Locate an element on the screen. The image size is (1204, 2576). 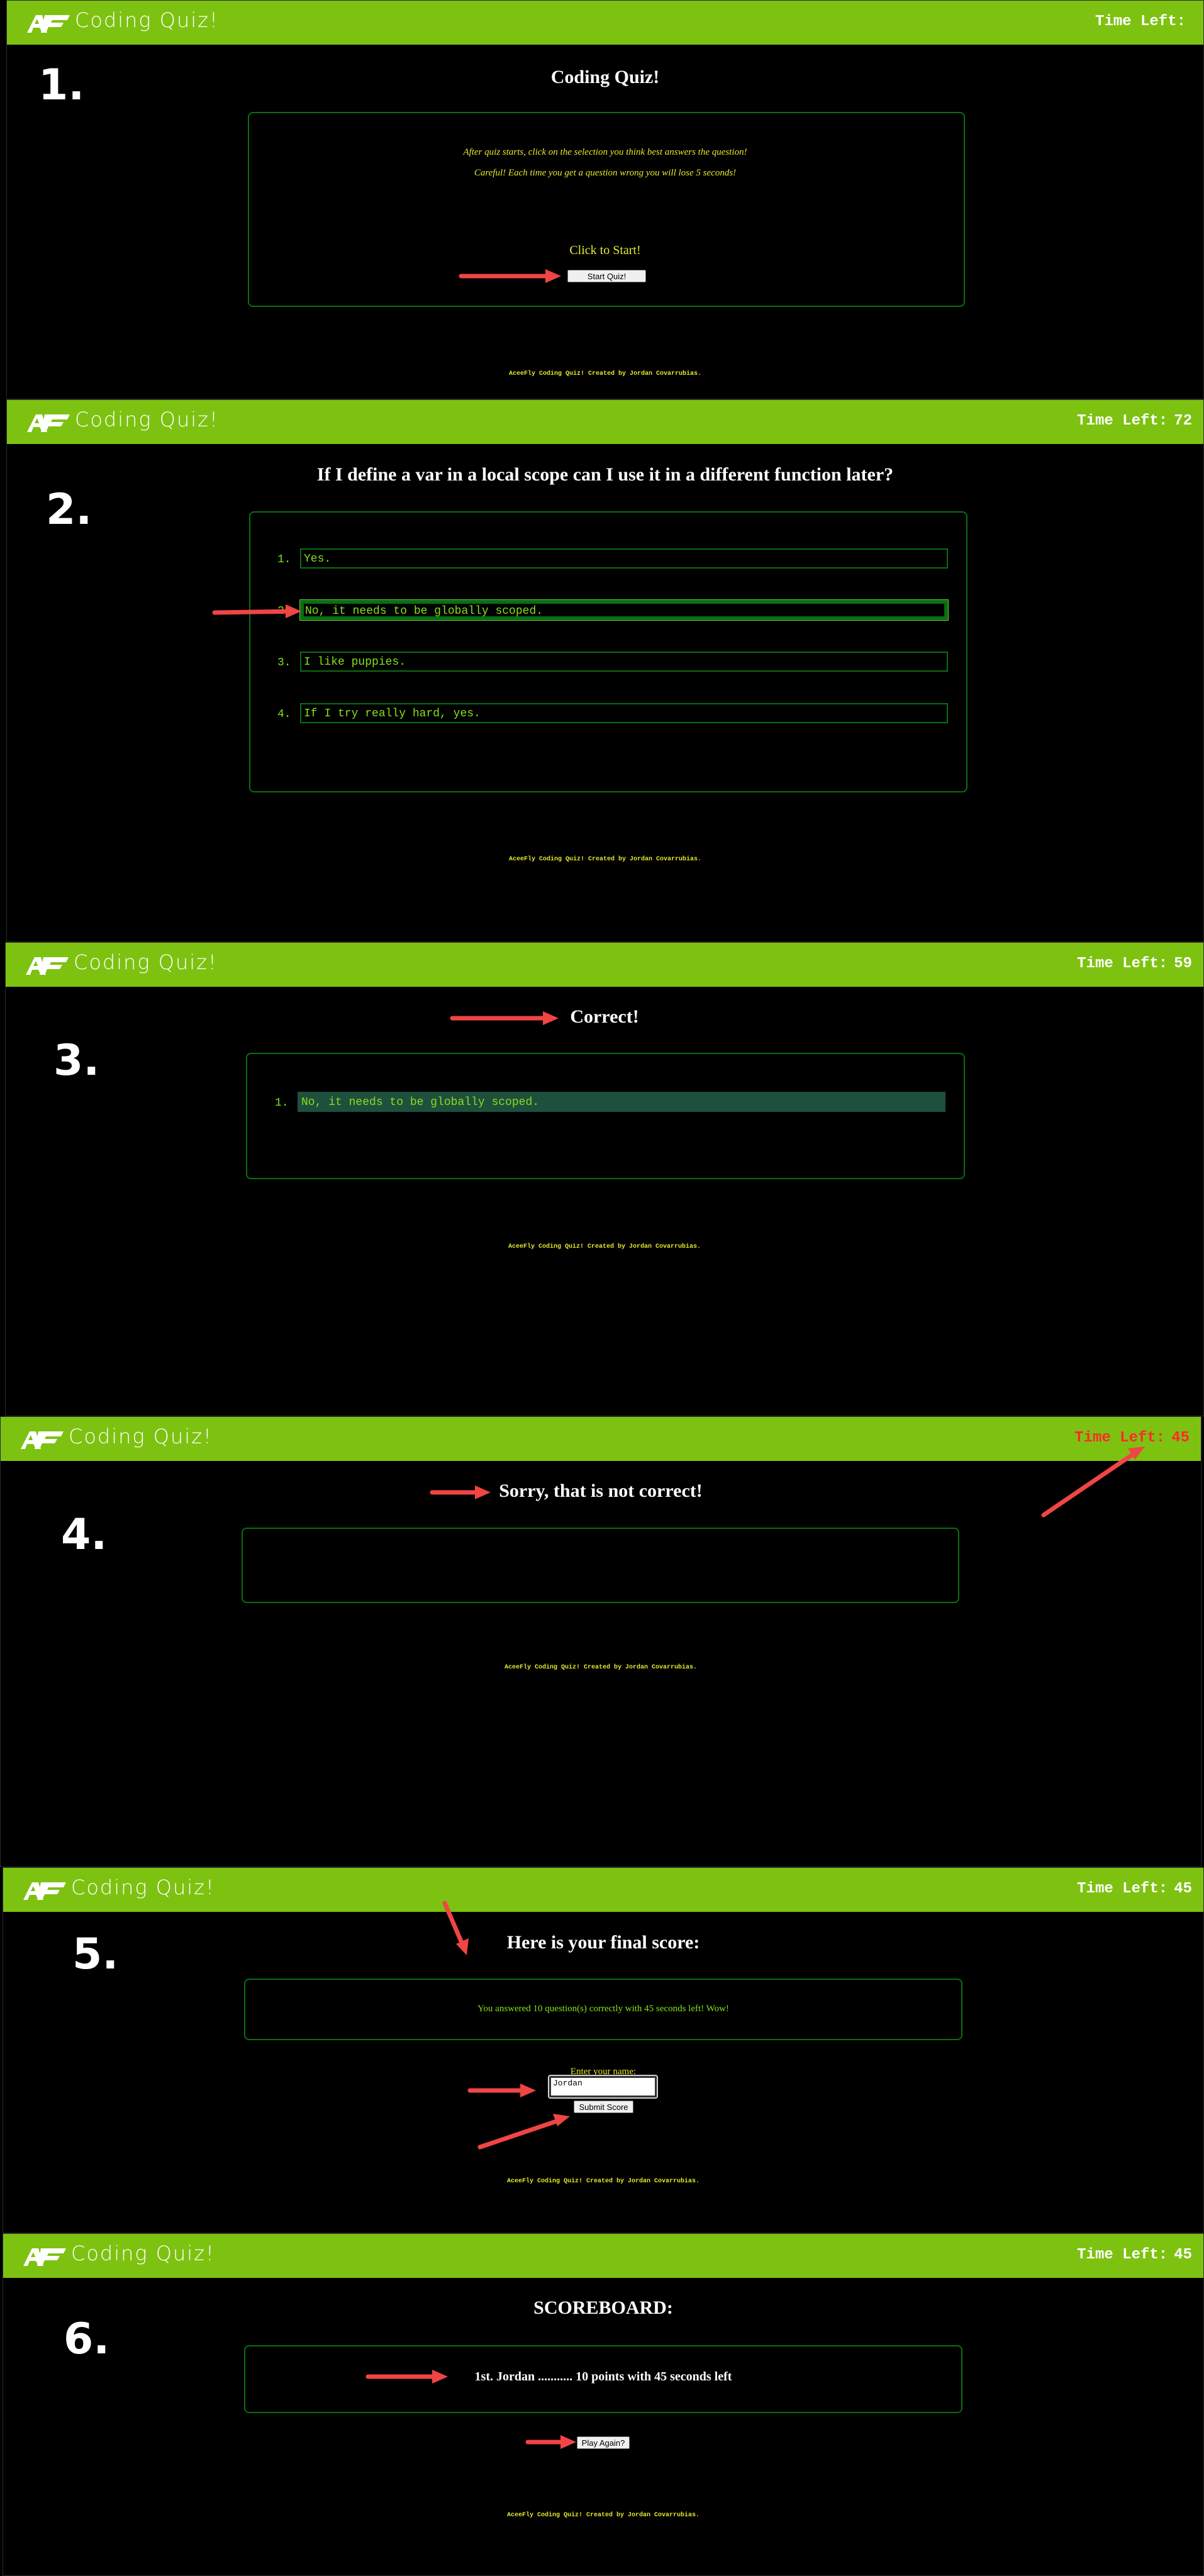
answer-option: 3. I like puppies. is located at coordinates (612, 662).